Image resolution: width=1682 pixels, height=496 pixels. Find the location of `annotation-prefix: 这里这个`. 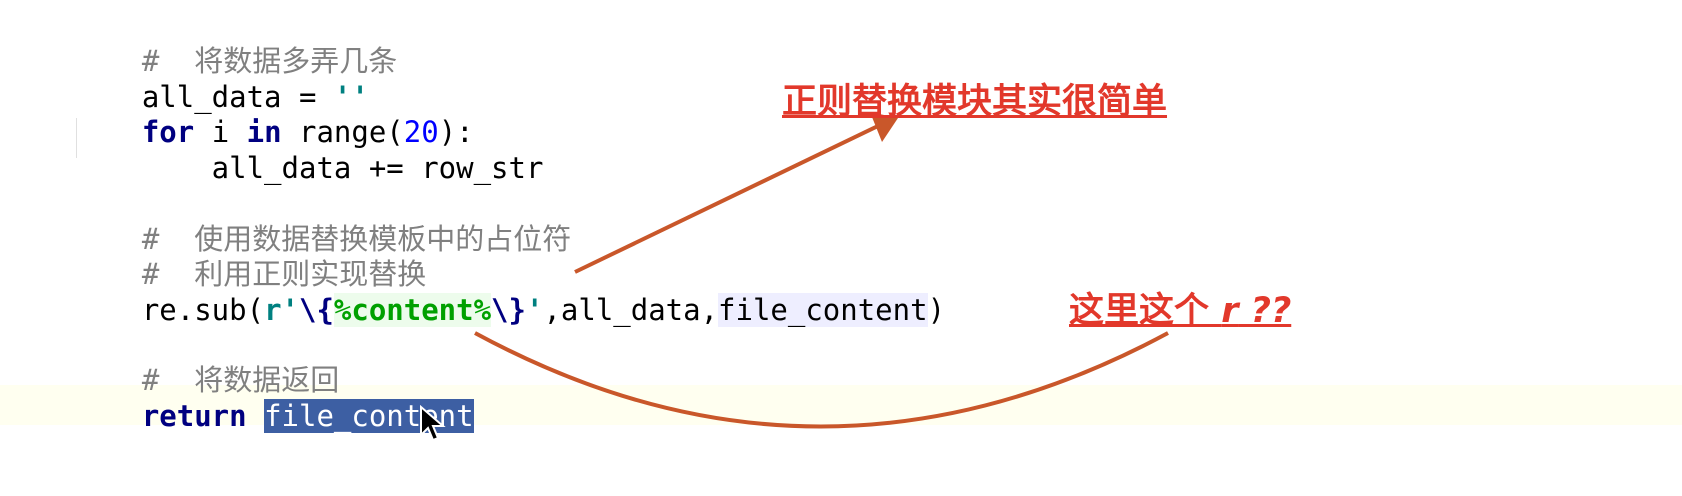

annotation-prefix: 这里这个 is located at coordinates (1145, 311).